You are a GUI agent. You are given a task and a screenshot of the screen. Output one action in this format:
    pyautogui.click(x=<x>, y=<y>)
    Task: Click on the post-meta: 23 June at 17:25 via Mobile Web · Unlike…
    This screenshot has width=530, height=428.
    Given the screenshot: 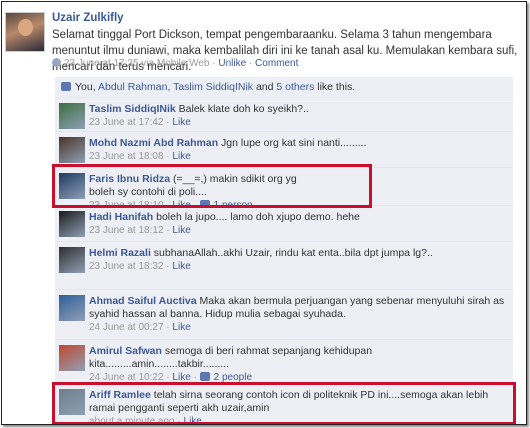 What is the action you would take?
    pyautogui.click(x=175, y=64)
    